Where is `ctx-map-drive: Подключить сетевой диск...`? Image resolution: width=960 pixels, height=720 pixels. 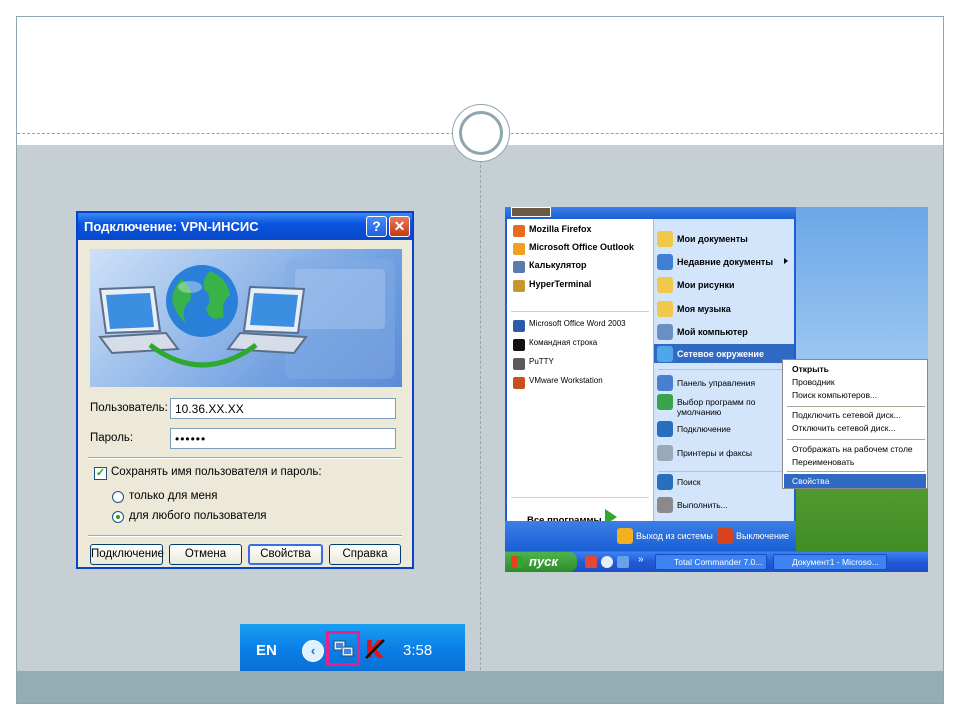
ctx-map-drive: Подключить сетевой диск... is located at coordinates (846, 415).